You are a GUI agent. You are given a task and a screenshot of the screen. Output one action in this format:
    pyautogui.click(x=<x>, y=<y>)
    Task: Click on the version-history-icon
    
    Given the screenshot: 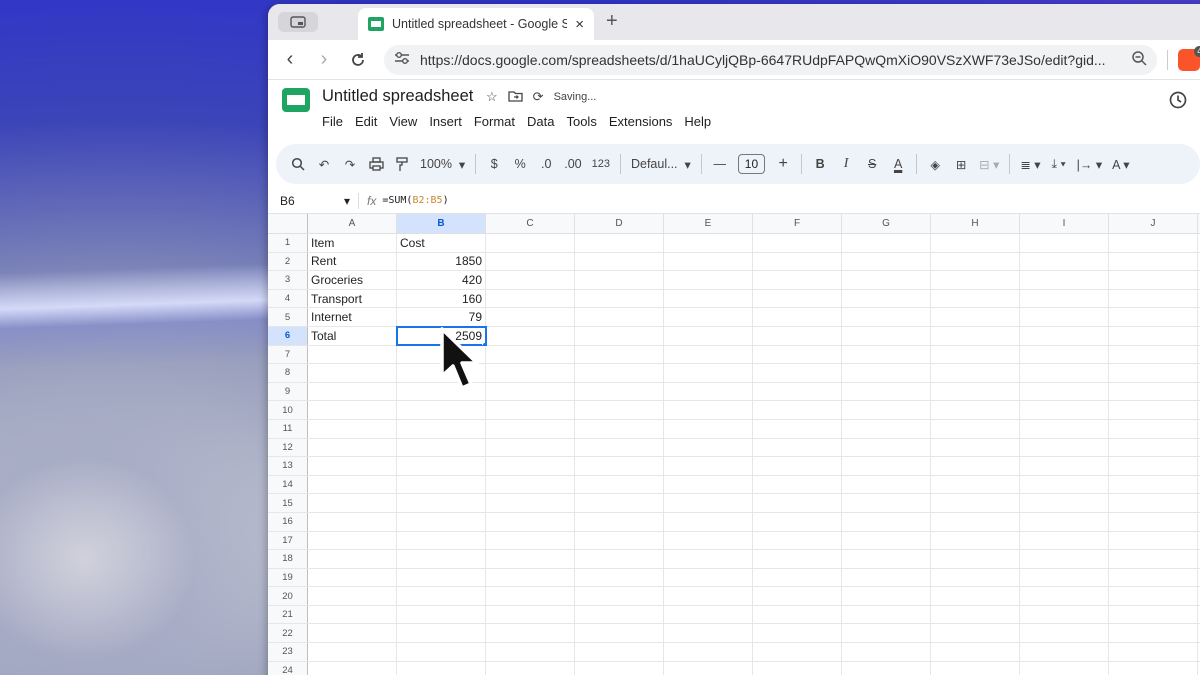 What is the action you would take?
    pyautogui.click(x=1178, y=103)
    